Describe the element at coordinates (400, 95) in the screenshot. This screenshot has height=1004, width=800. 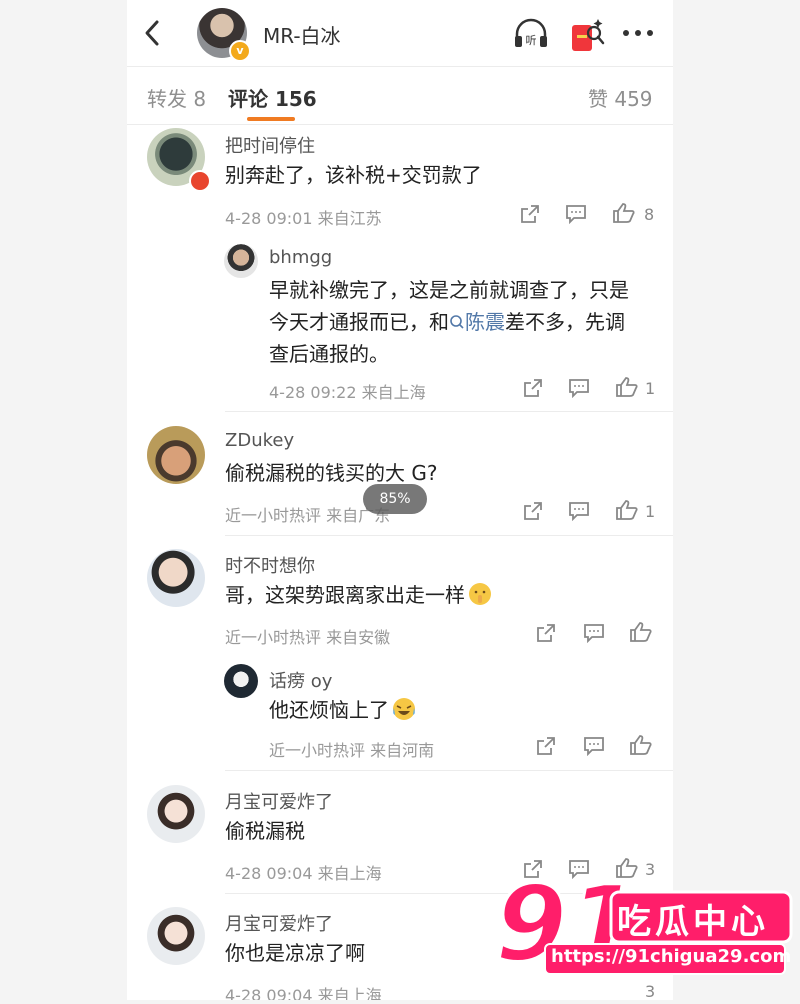
I see `tab-bar: 转发 8 评论 156 赞 459` at that location.